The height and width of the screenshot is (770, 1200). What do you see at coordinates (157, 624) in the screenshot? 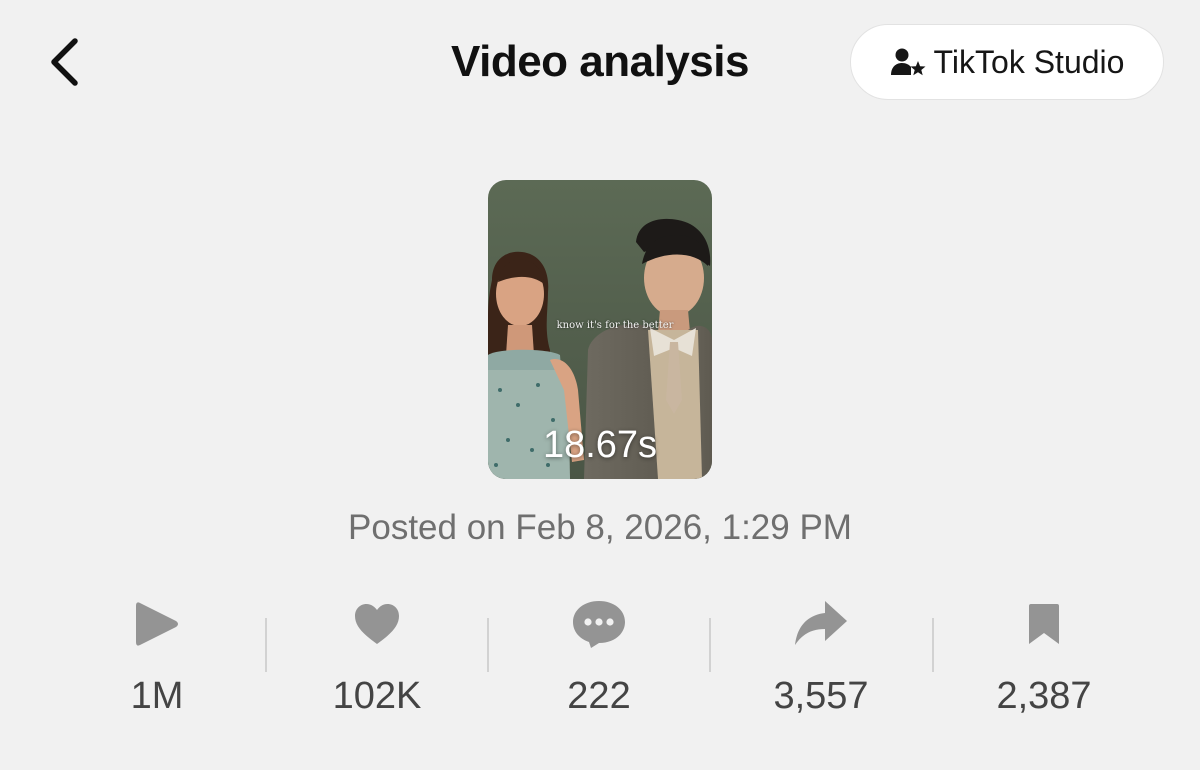
I see `play-icon` at bounding box center [157, 624].